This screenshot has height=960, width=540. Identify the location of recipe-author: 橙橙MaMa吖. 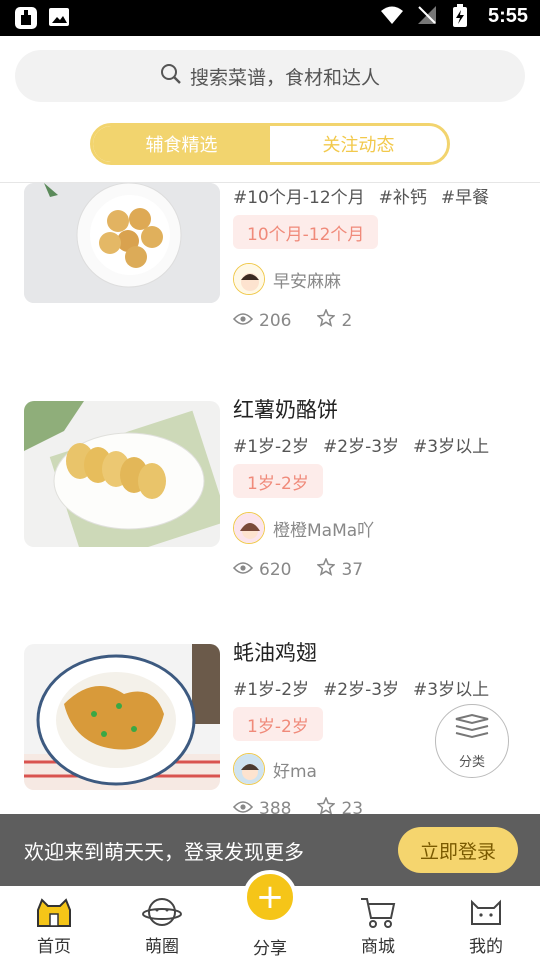
(303, 528).